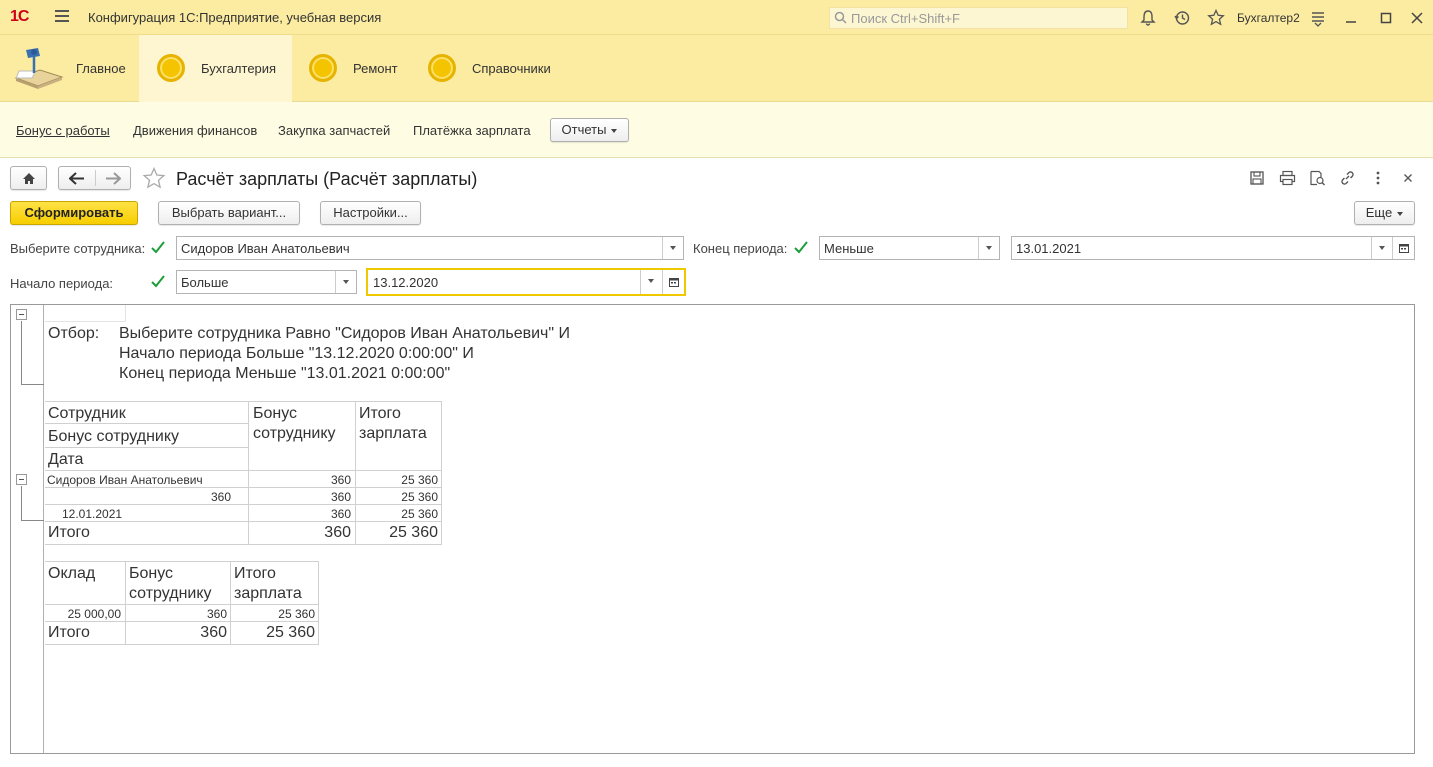 The height and width of the screenshot is (767, 1433). I want to click on t1-total-salary: 25 360, so click(413, 532).